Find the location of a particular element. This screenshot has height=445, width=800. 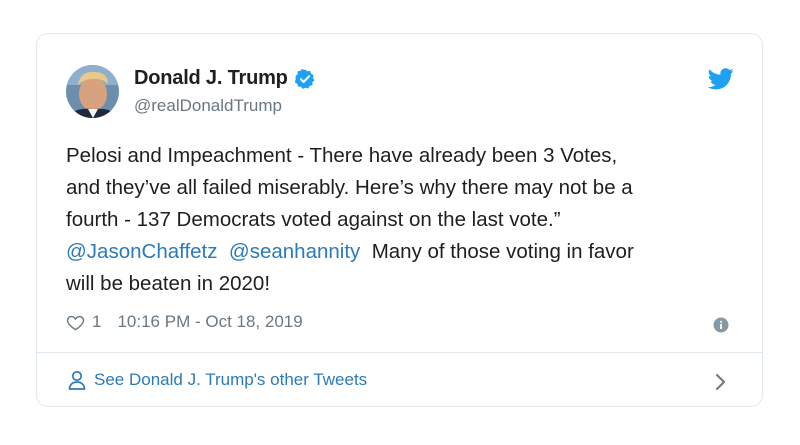

like-count: 1 is located at coordinates (96, 322).